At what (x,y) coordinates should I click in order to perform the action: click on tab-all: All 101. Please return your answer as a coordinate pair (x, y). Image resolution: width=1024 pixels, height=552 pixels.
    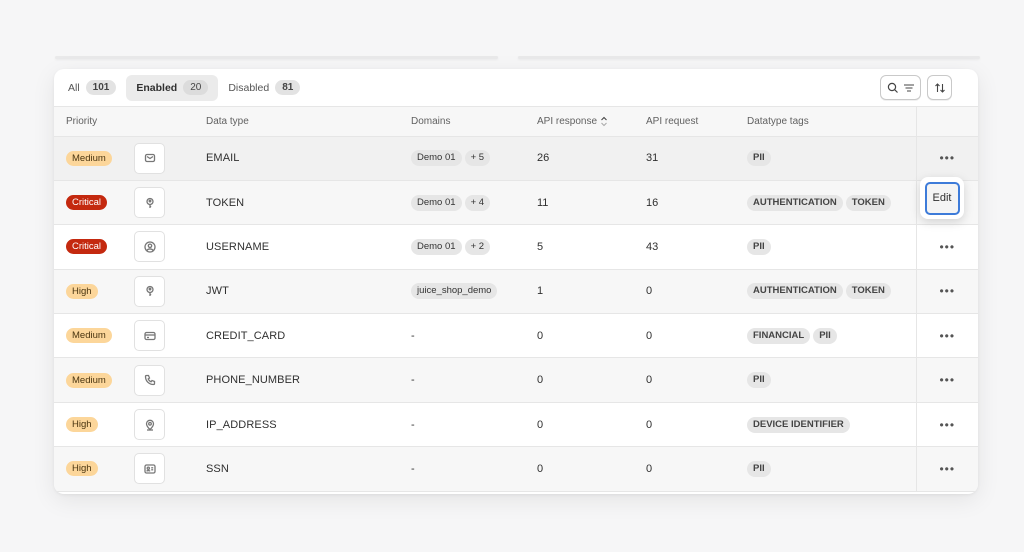
    Looking at the image, I should click on (92, 88).